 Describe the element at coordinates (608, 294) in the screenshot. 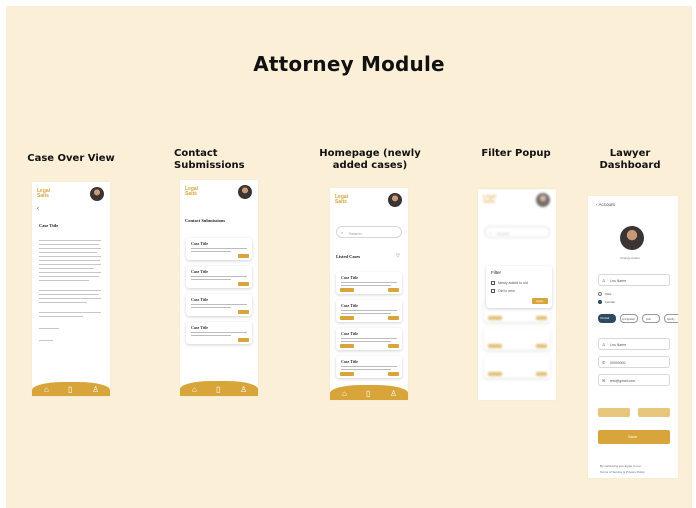

I see `gender-male-label: Male` at that location.